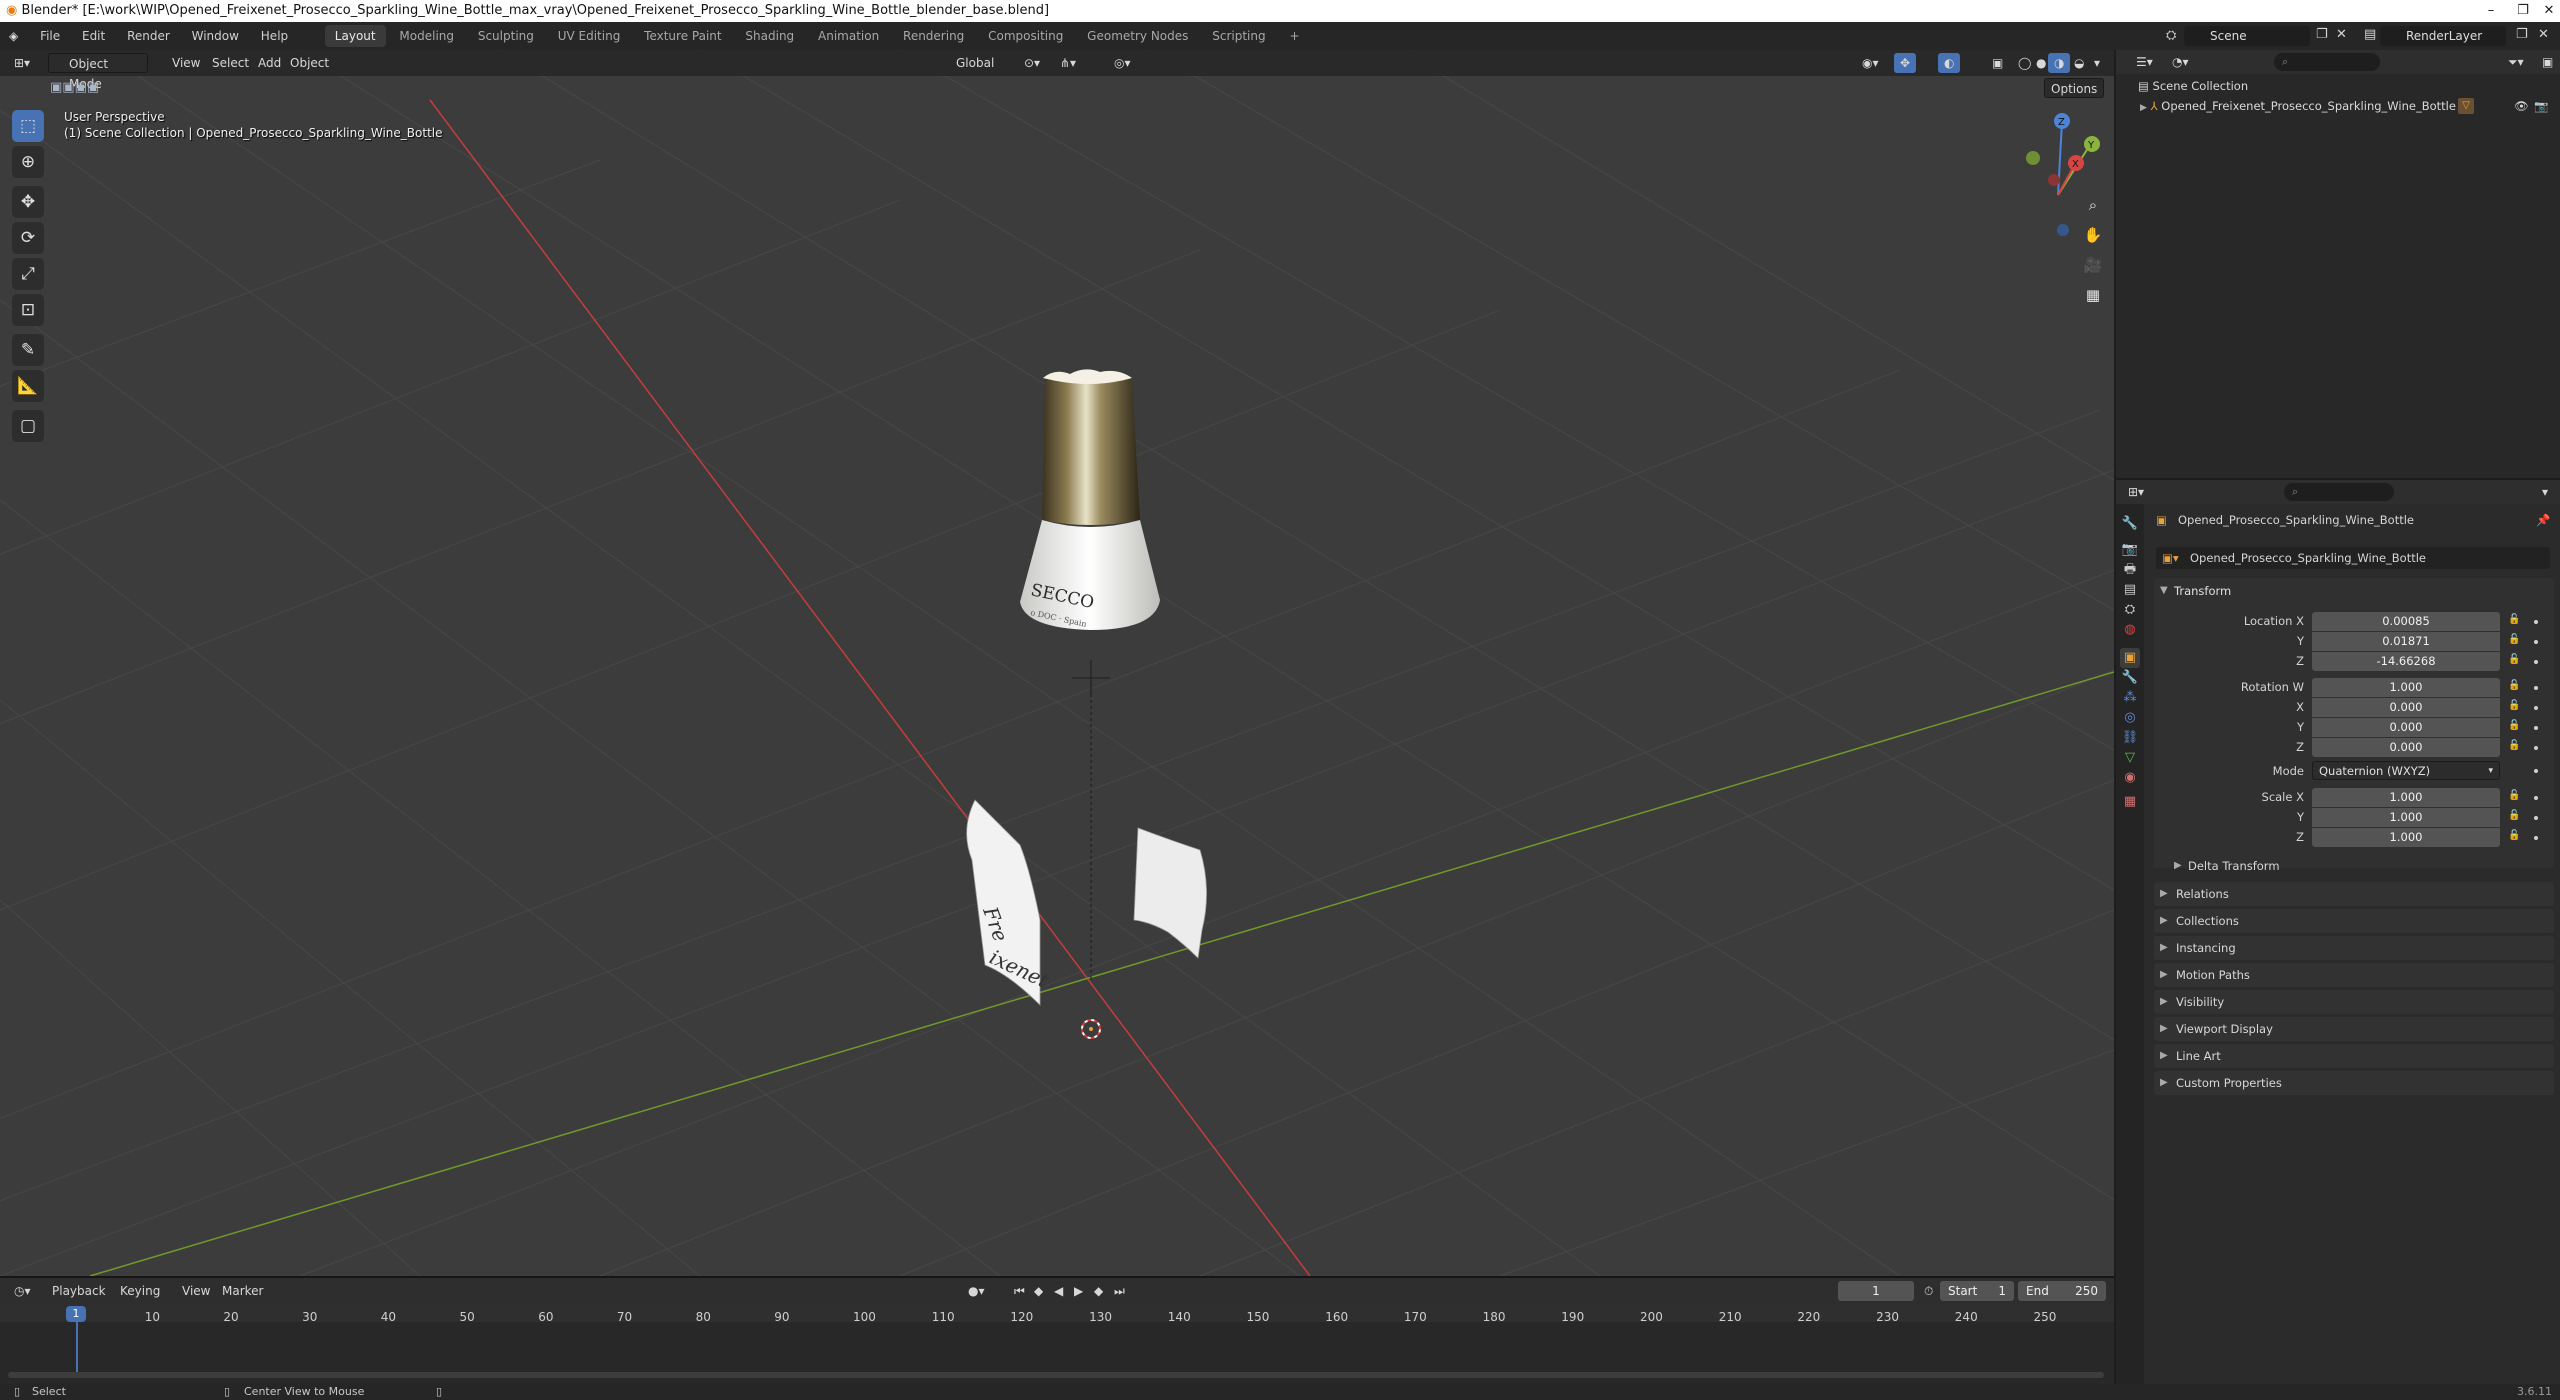  I want to click on menu-file: File, so click(50, 36).